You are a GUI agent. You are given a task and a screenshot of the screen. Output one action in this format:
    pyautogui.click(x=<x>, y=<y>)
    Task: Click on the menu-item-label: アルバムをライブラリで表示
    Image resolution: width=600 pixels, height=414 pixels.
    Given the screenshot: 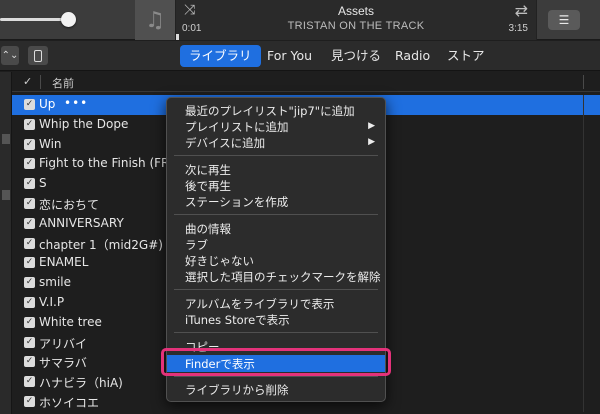 What is the action you would take?
    pyautogui.click(x=260, y=304)
    